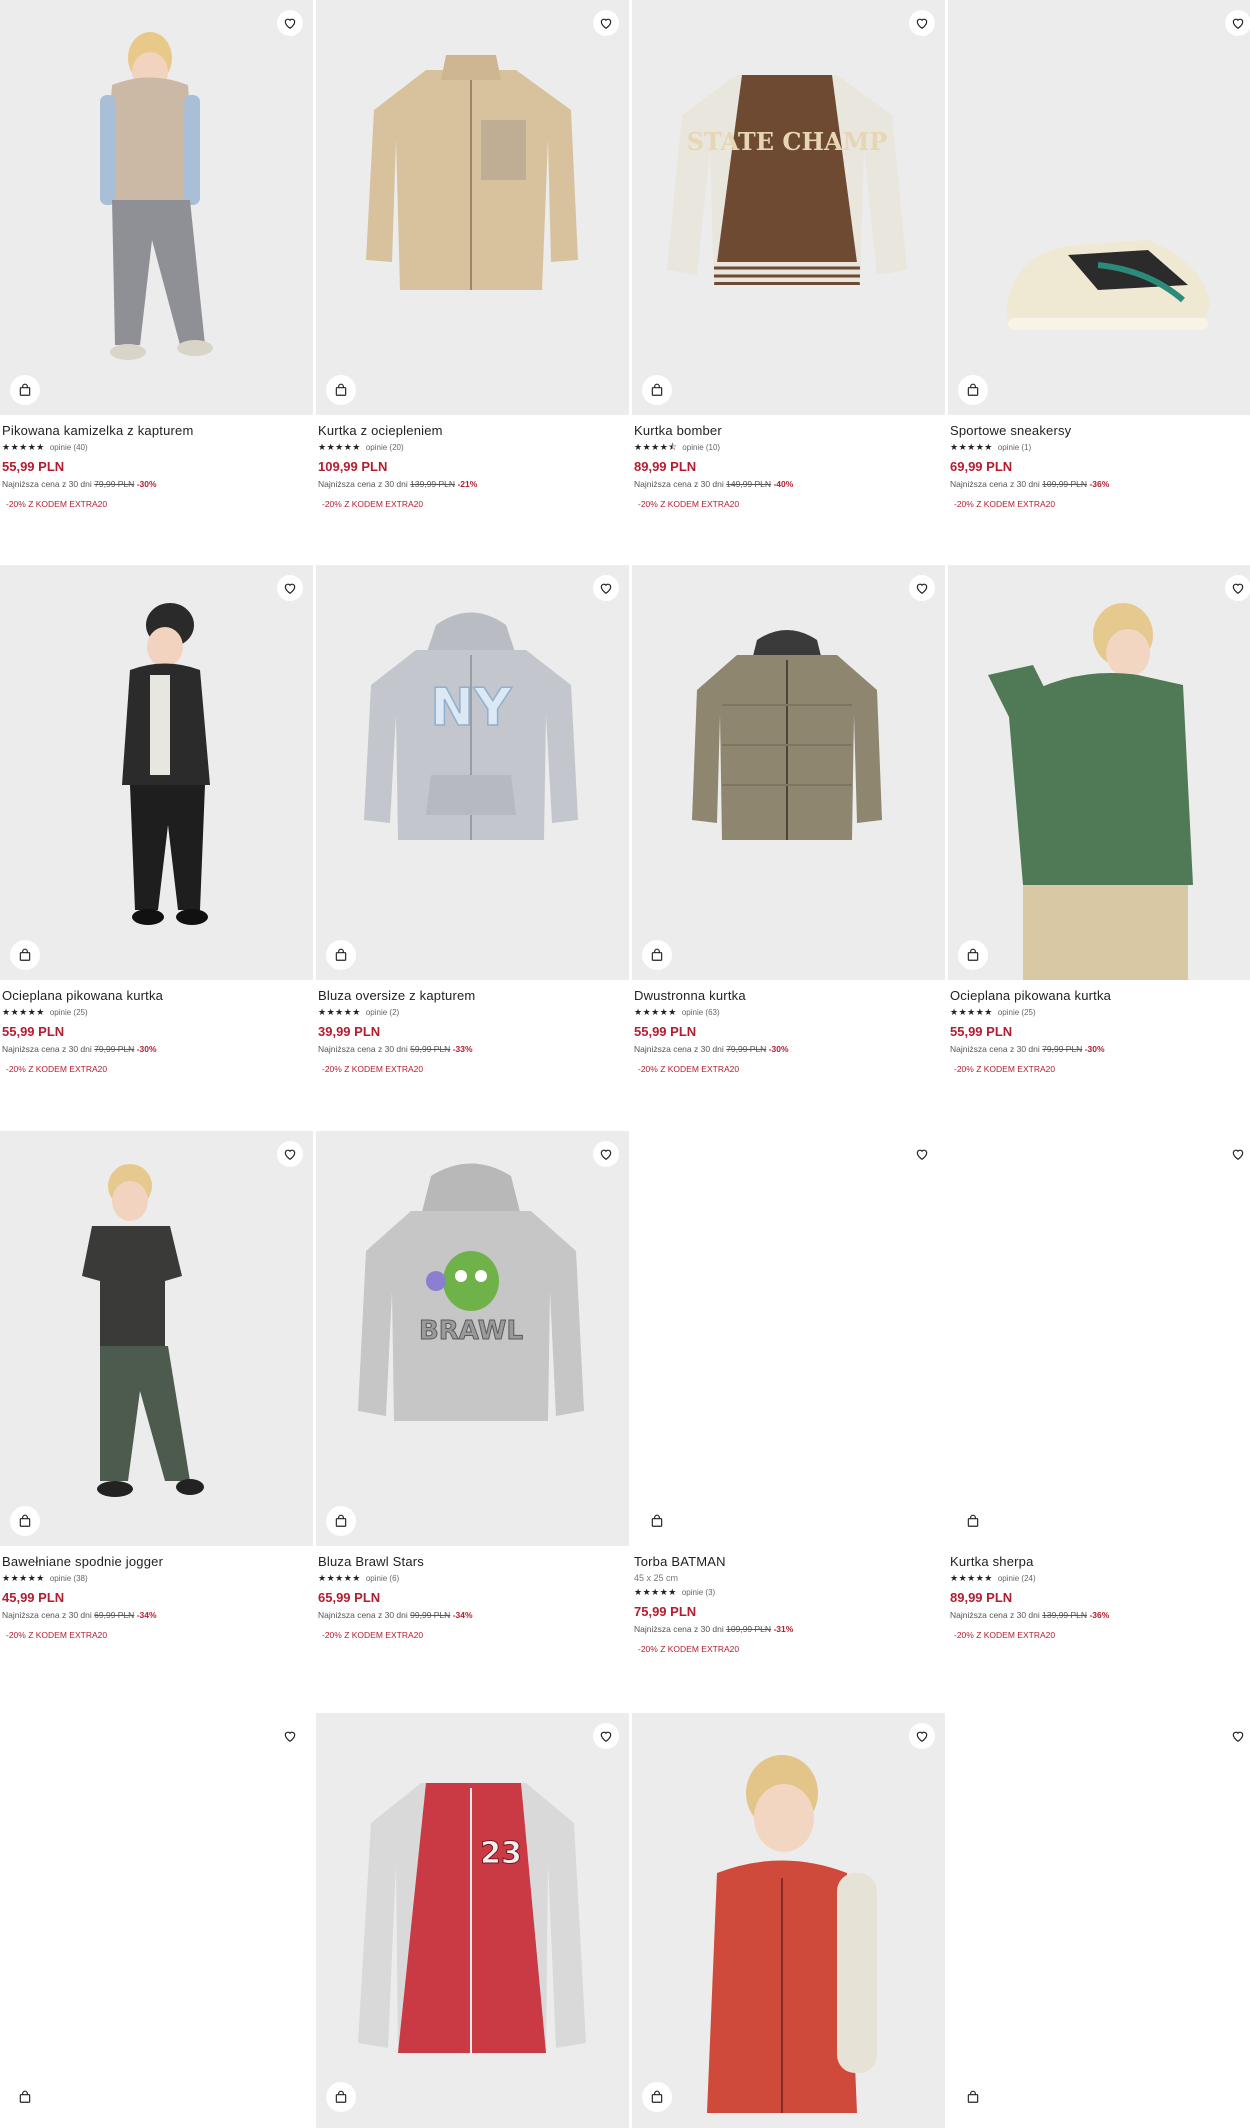  What do you see at coordinates (33, 466) in the screenshot?
I see `product-price: 55,99 PLN` at bounding box center [33, 466].